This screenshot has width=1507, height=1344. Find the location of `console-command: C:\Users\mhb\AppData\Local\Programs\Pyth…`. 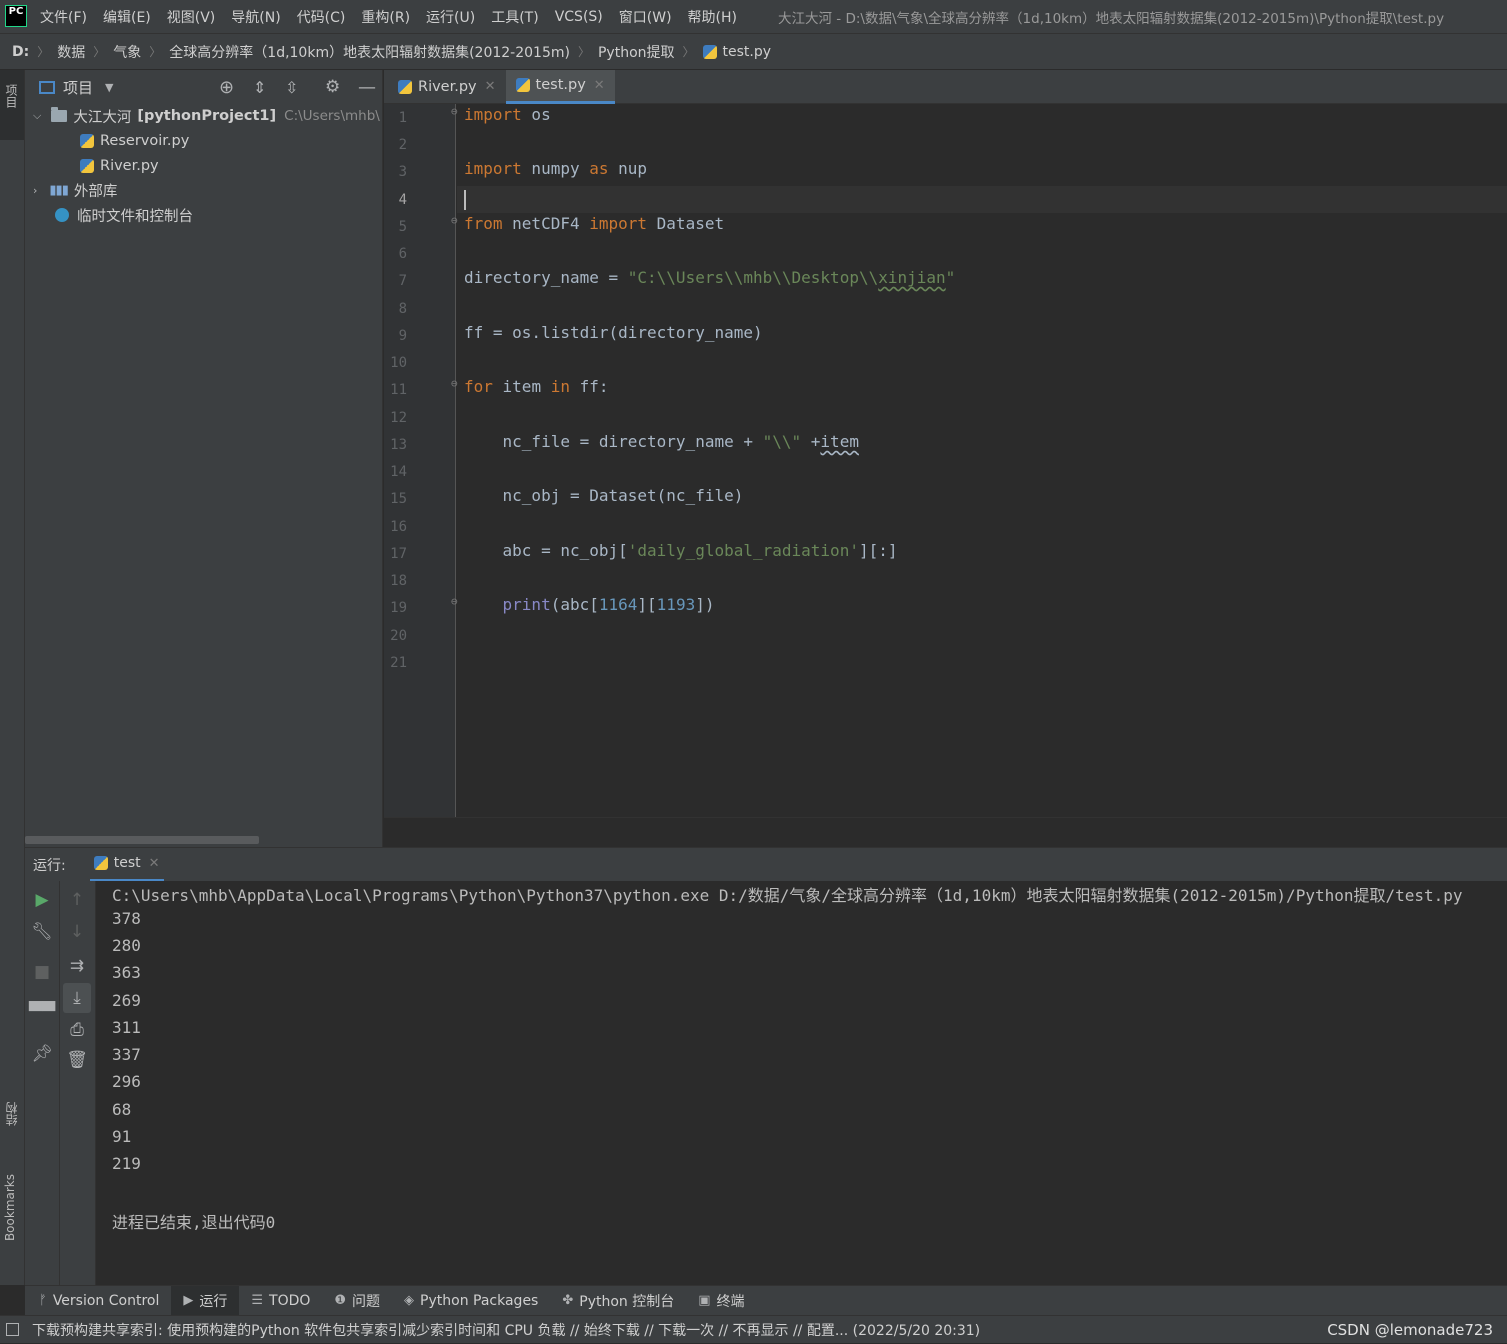

console-command: C:\Users\mhb\AppData\Local\Programs\Pyth… is located at coordinates (787, 895).